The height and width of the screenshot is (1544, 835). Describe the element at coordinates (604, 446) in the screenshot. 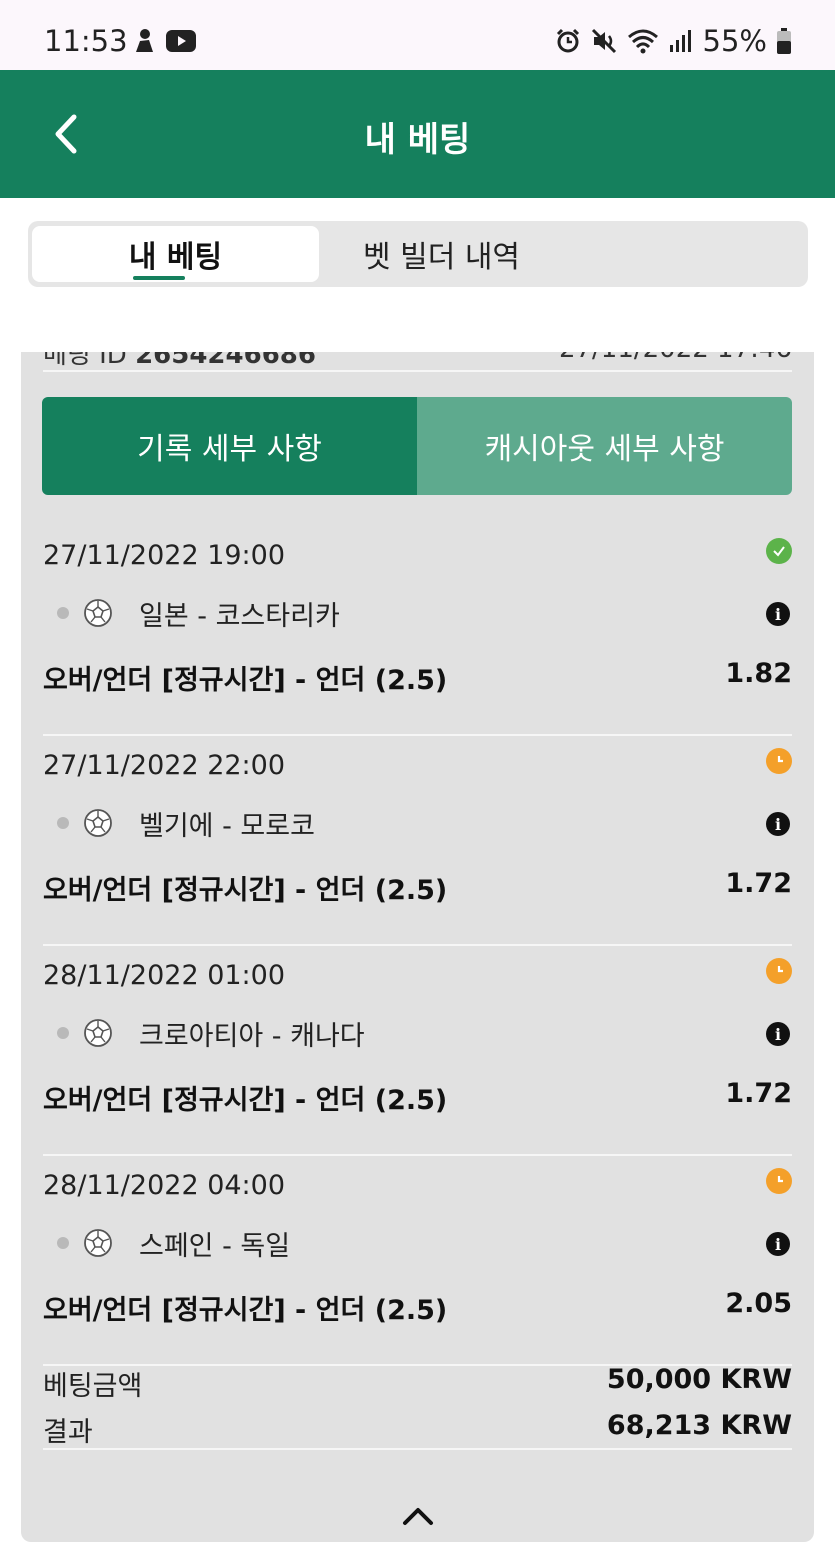

I see `cashout-details-button: 캐시아웃 세부 사항` at that location.